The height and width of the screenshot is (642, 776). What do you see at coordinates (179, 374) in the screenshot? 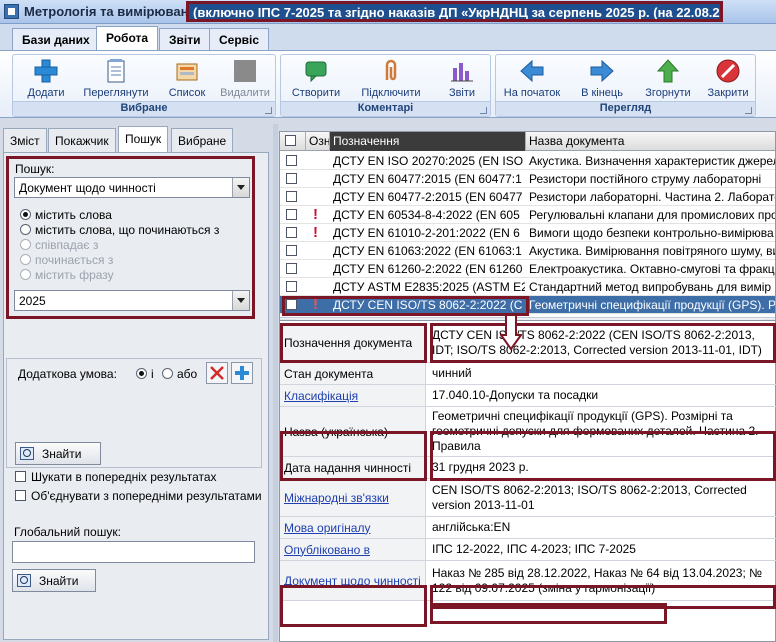
I see `extra-or-radio: або` at bounding box center [179, 374].